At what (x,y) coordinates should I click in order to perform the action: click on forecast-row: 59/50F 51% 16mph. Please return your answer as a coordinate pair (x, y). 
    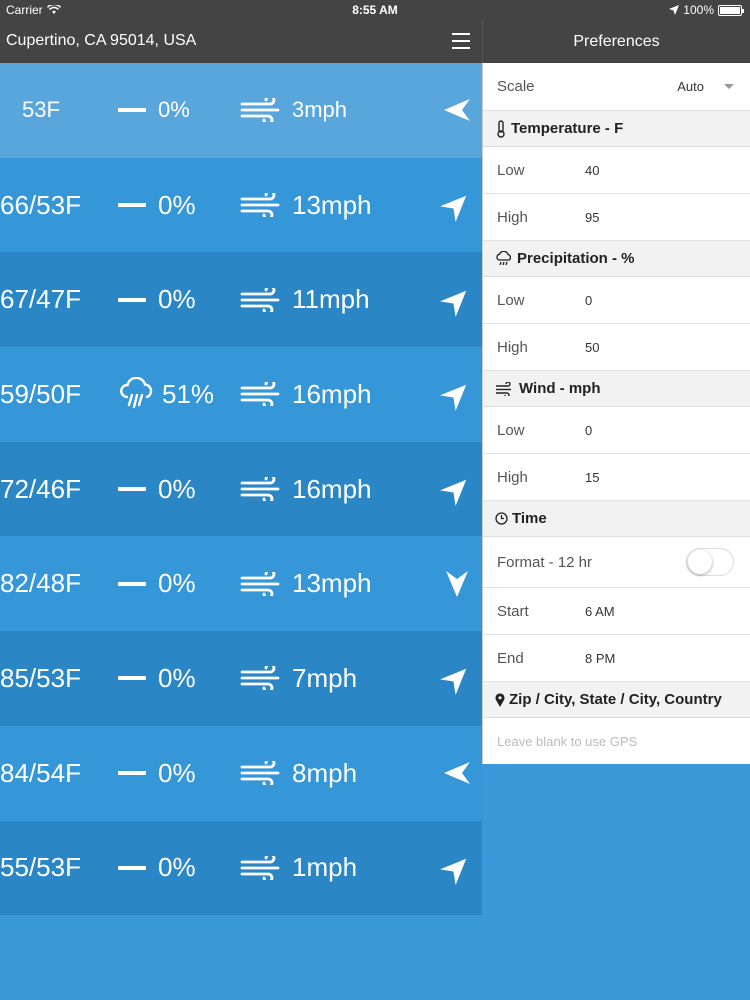
    Looking at the image, I should click on (241, 394).